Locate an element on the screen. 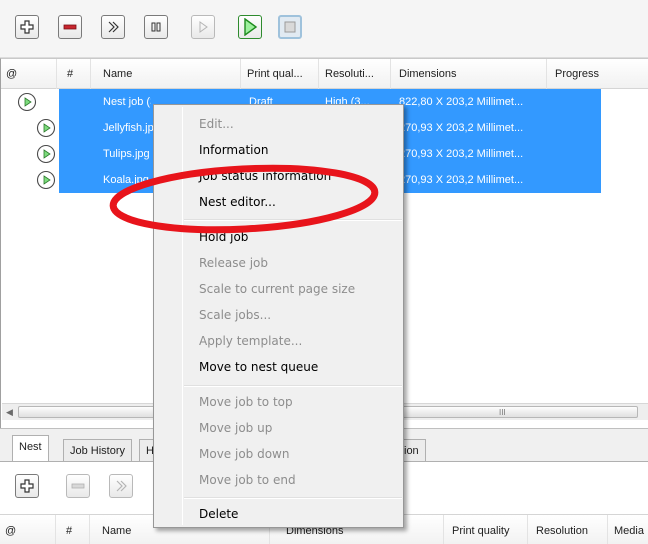 This screenshot has width=648, height=544. menu-item-move-up: Move job up is located at coordinates (235, 428).